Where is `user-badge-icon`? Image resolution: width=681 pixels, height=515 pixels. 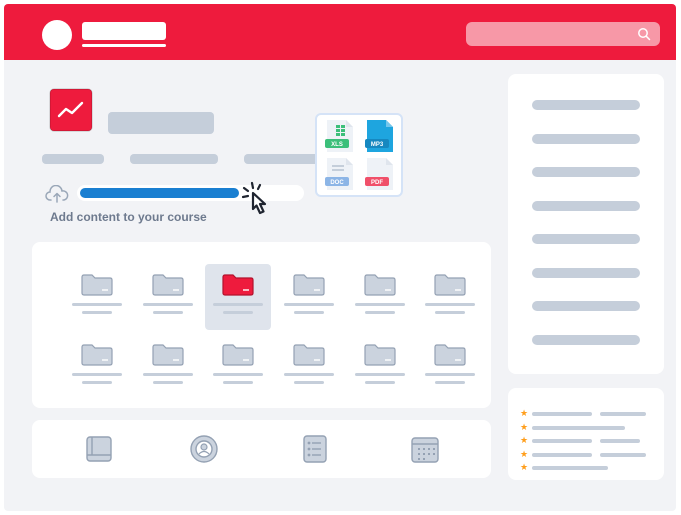 user-badge-icon is located at coordinates (204, 449).